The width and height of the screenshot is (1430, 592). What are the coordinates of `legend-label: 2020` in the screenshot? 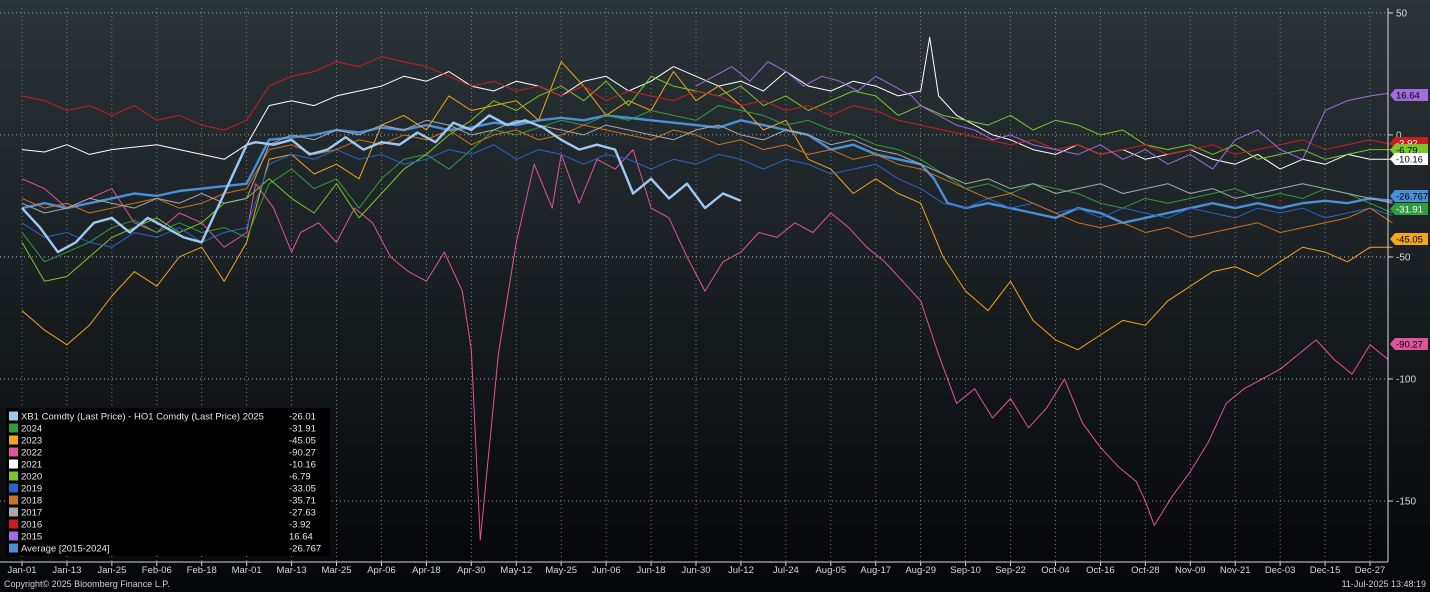 It's located at (31, 477).